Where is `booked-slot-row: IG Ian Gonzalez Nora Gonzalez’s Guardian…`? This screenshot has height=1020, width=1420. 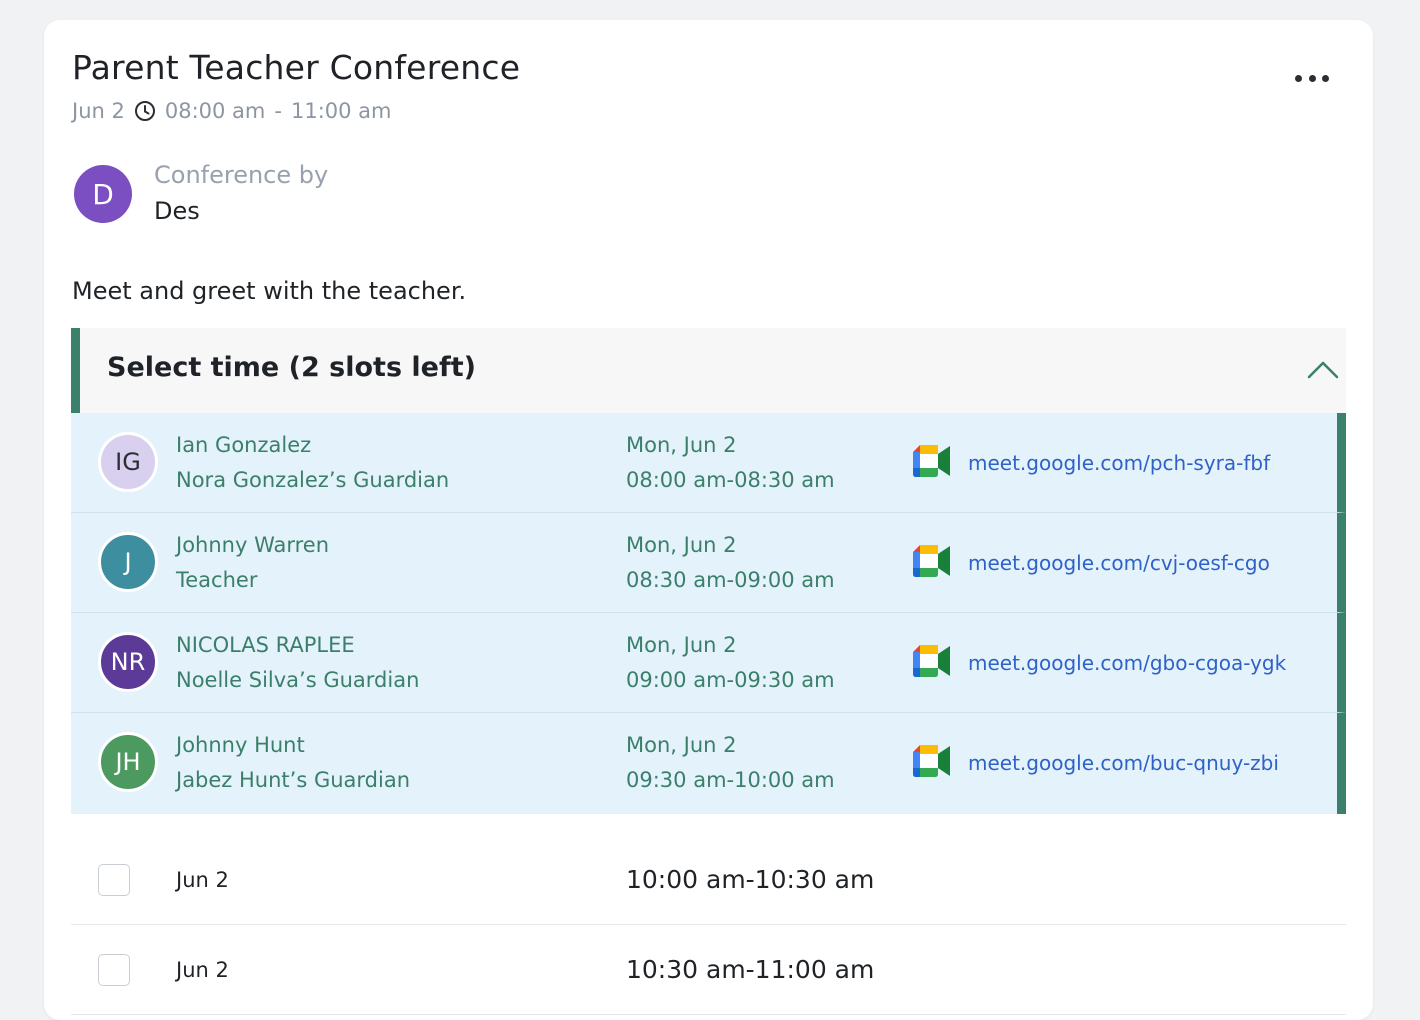 booked-slot-row: IG Ian Gonzalez Nora Gonzalez’s Guardian… is located at coordinates (708, 463).